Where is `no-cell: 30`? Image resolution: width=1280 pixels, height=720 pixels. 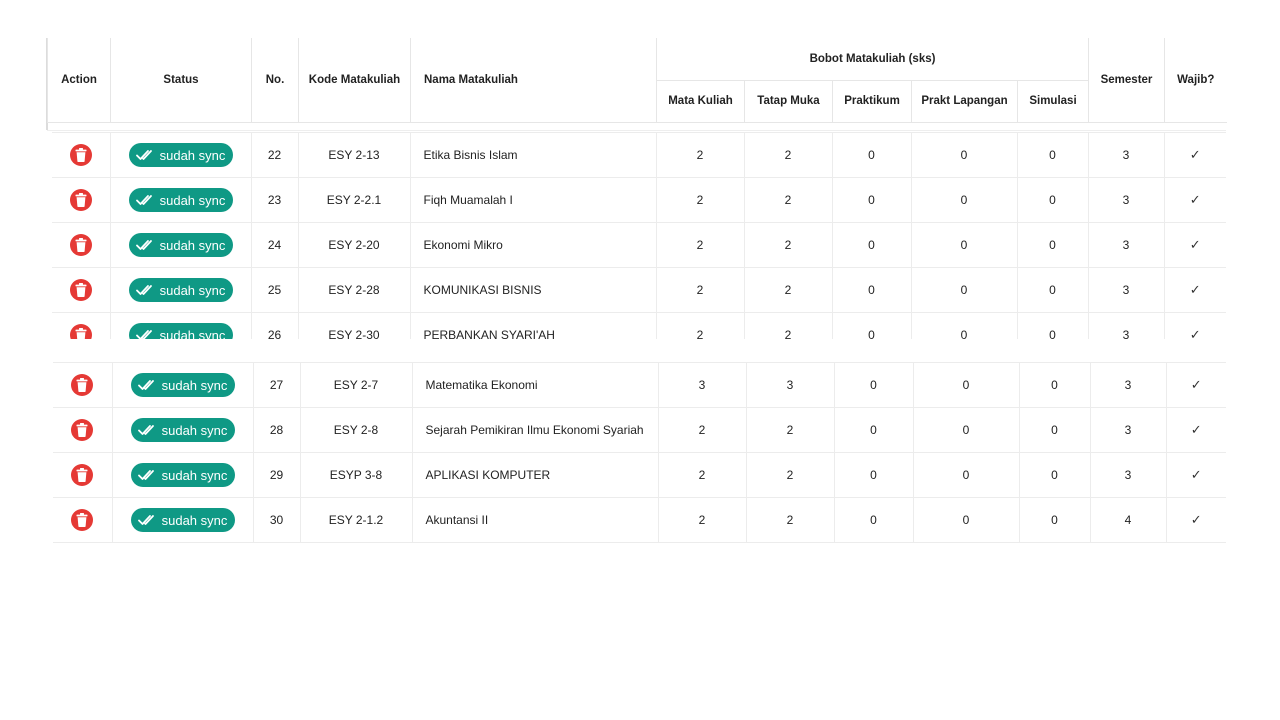
no-cell: 30 is located at coordinates (277, 520).